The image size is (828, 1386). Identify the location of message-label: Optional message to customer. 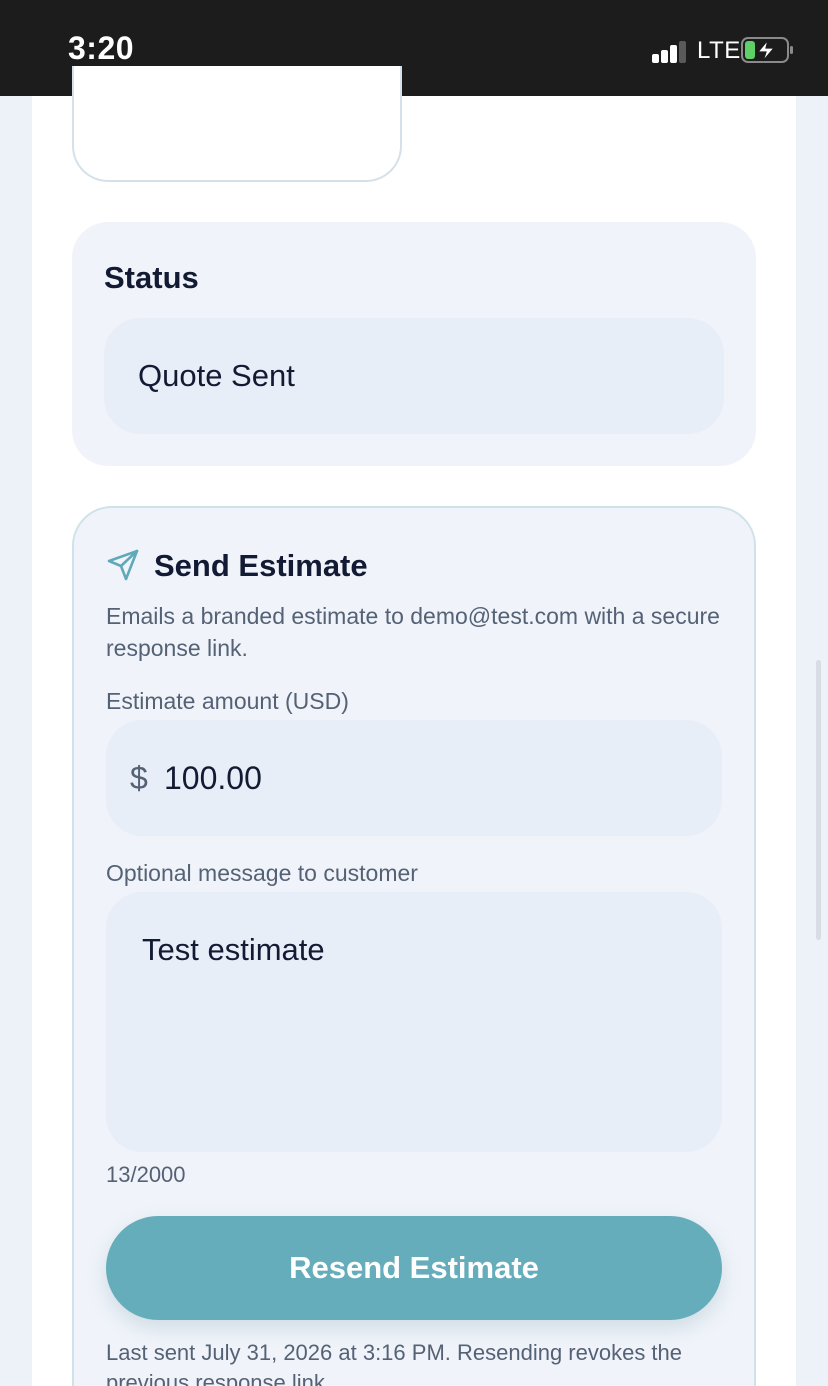
(262, 873).